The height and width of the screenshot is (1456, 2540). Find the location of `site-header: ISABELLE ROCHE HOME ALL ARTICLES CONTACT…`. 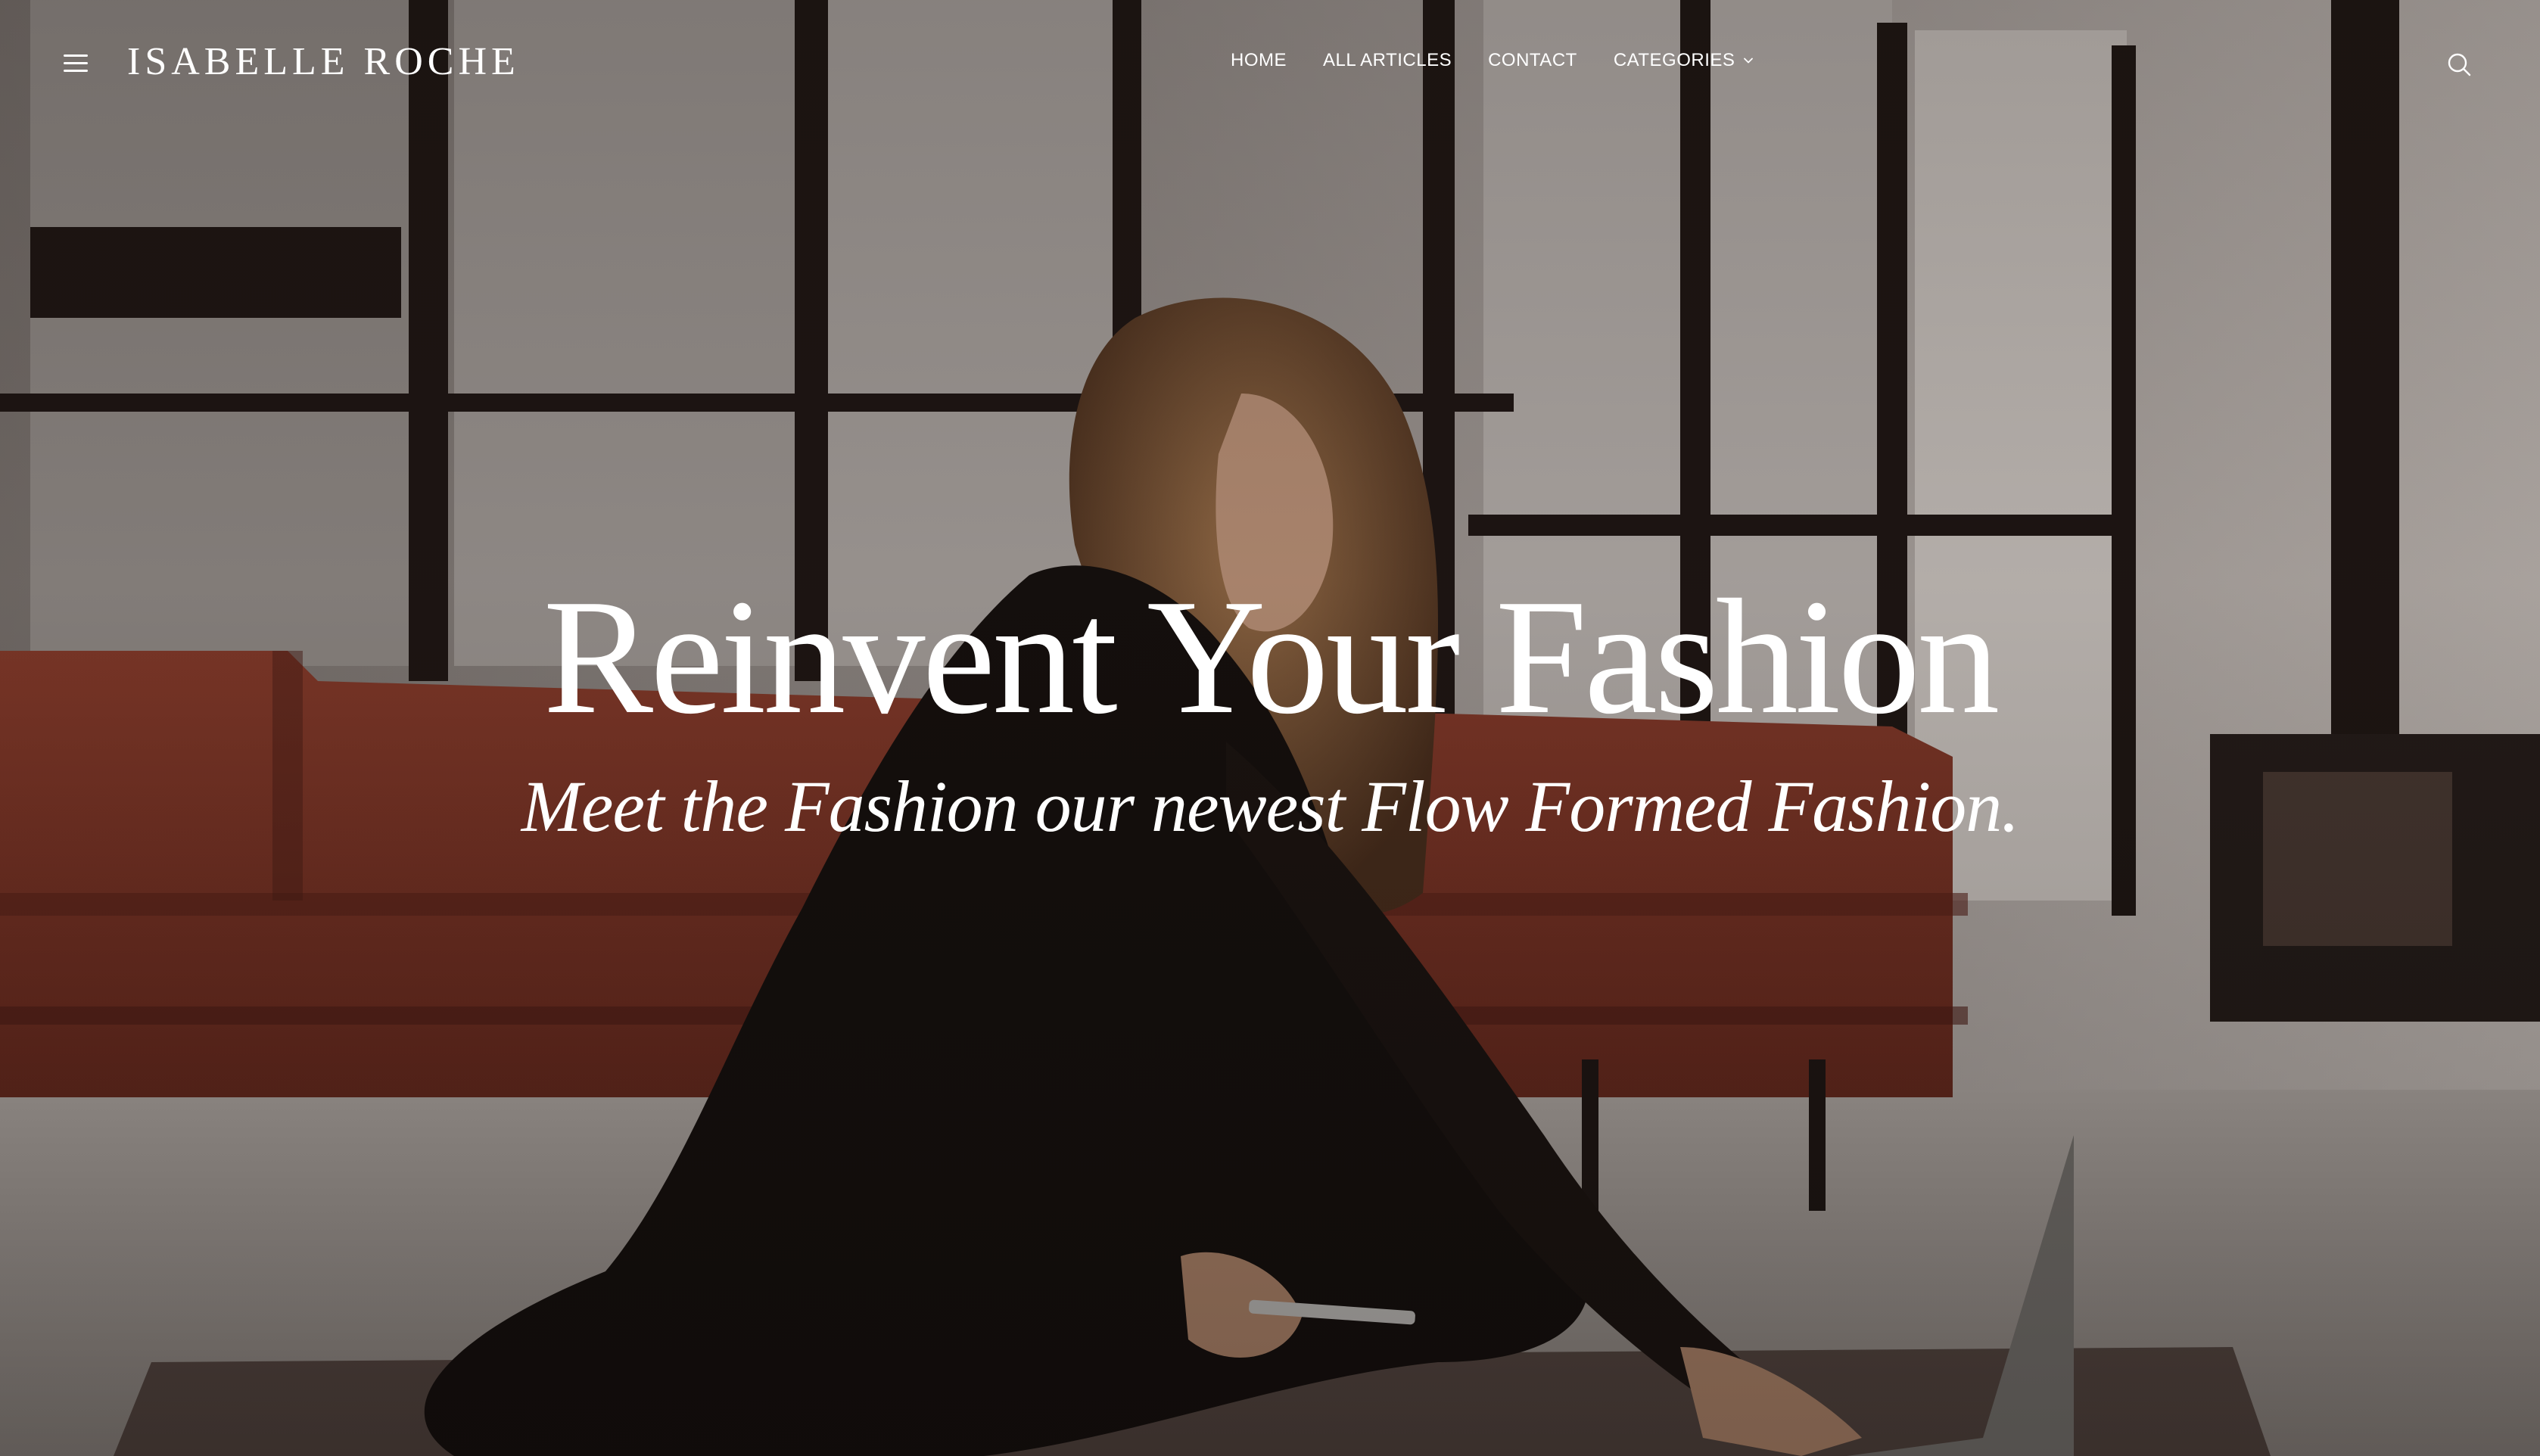

site-header: ISABELLE ROCHE HOME ALL ARTICLES CONTACT… is located at coordinates (1270, 63).